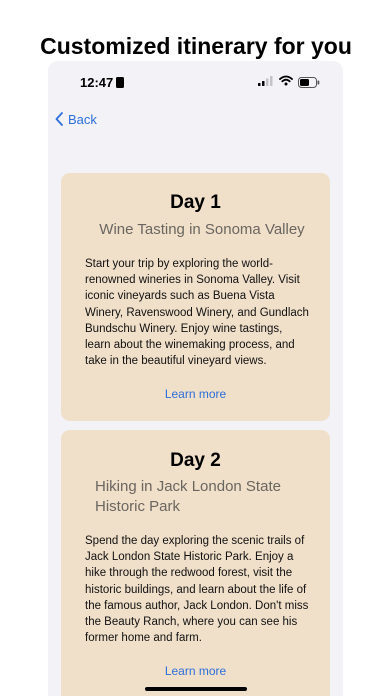 This screenshot has width=392, height=696. Describe the element at coordinates (59, 119) in the screenshot. I see `chevron-left-icon` at that location.